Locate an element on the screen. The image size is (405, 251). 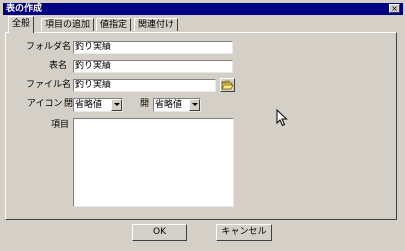
ok-button-label: OK is located at coordinates (159, 232).